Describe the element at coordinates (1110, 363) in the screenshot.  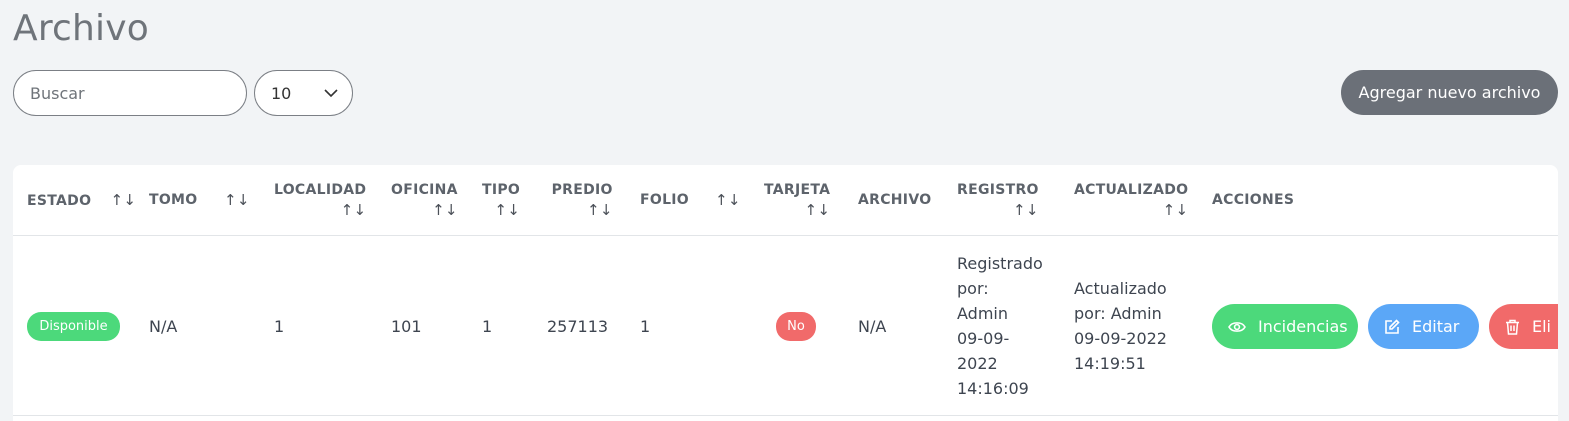
I see `actualizado-line: 14:19:51` at that location.